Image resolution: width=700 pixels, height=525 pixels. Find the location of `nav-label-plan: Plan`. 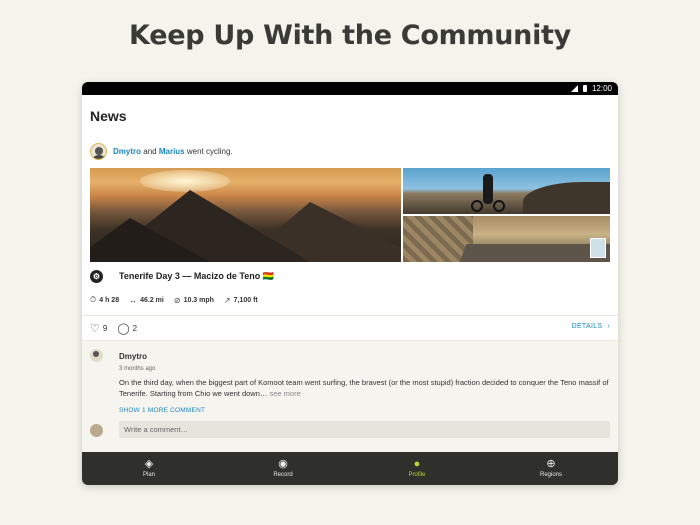

nav-label-plan: Plan is located at coordinates (148, 475).